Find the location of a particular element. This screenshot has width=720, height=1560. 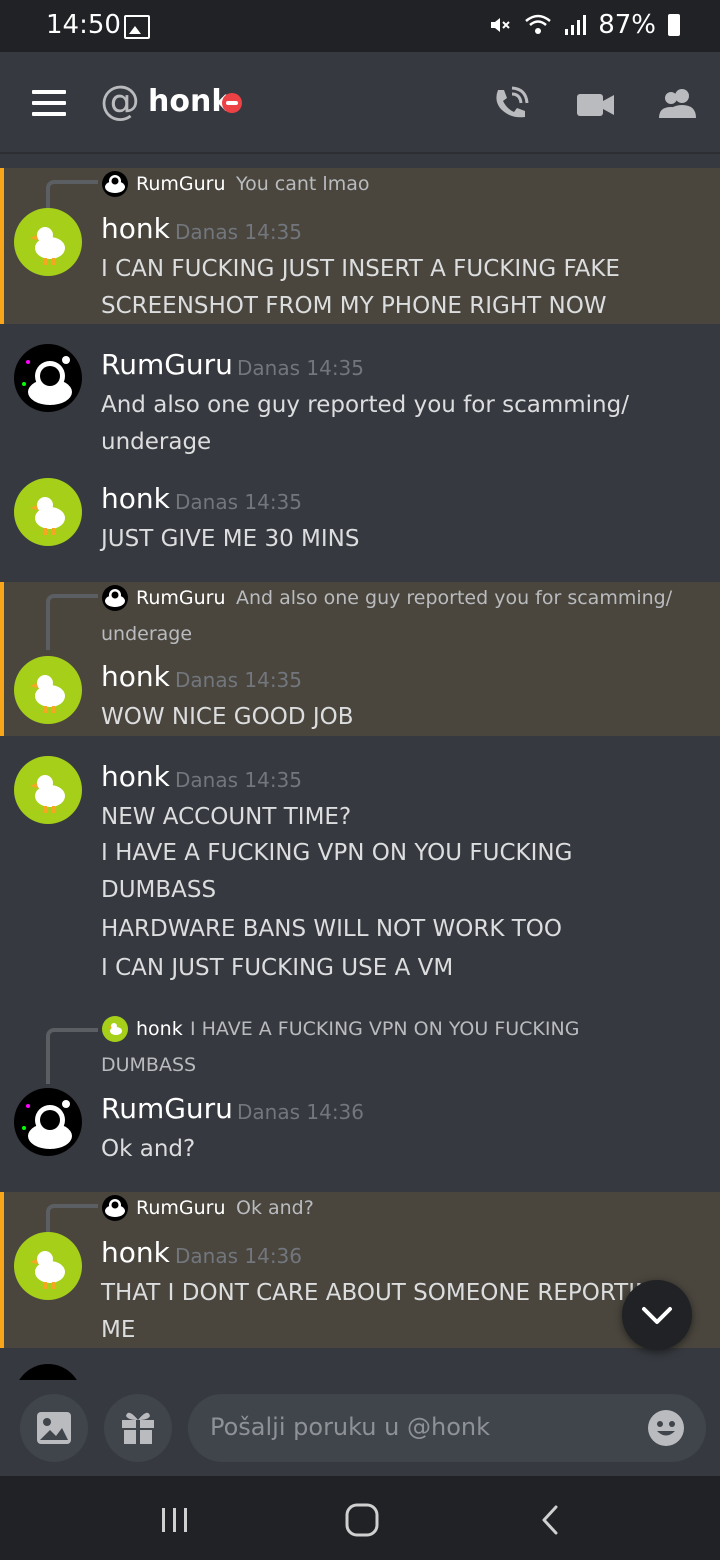

message-line: NEW ACCOUNT TIME? is located at coordinates (226, 817).